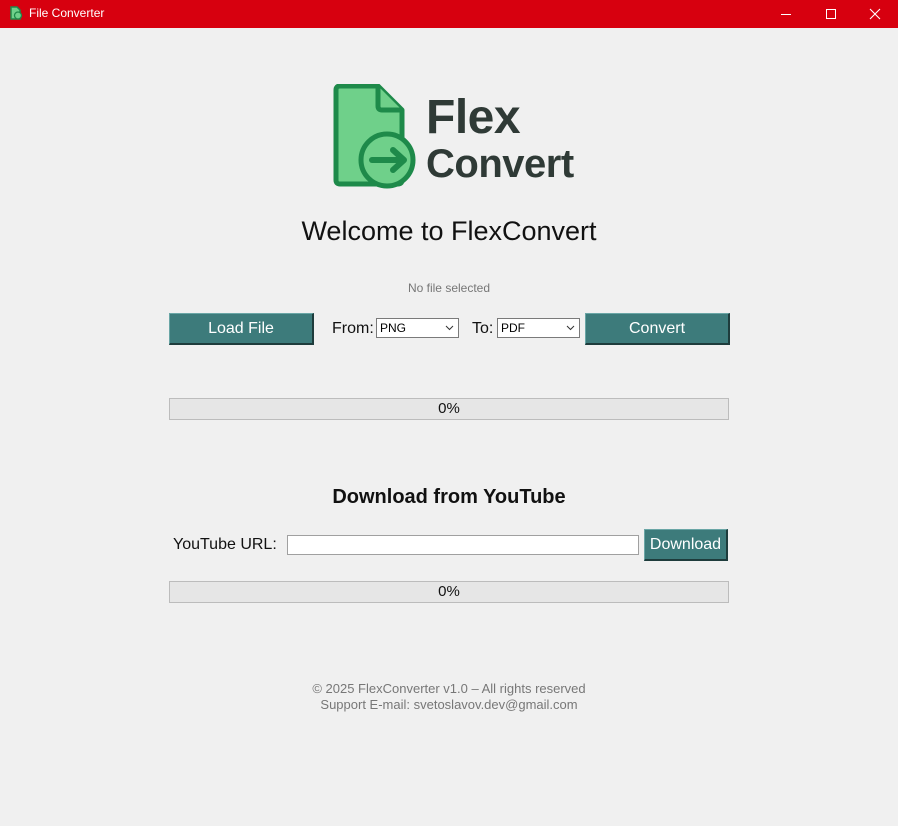 The image size is (898, 826). I want to click on maximize-icon, so click(831, 14).